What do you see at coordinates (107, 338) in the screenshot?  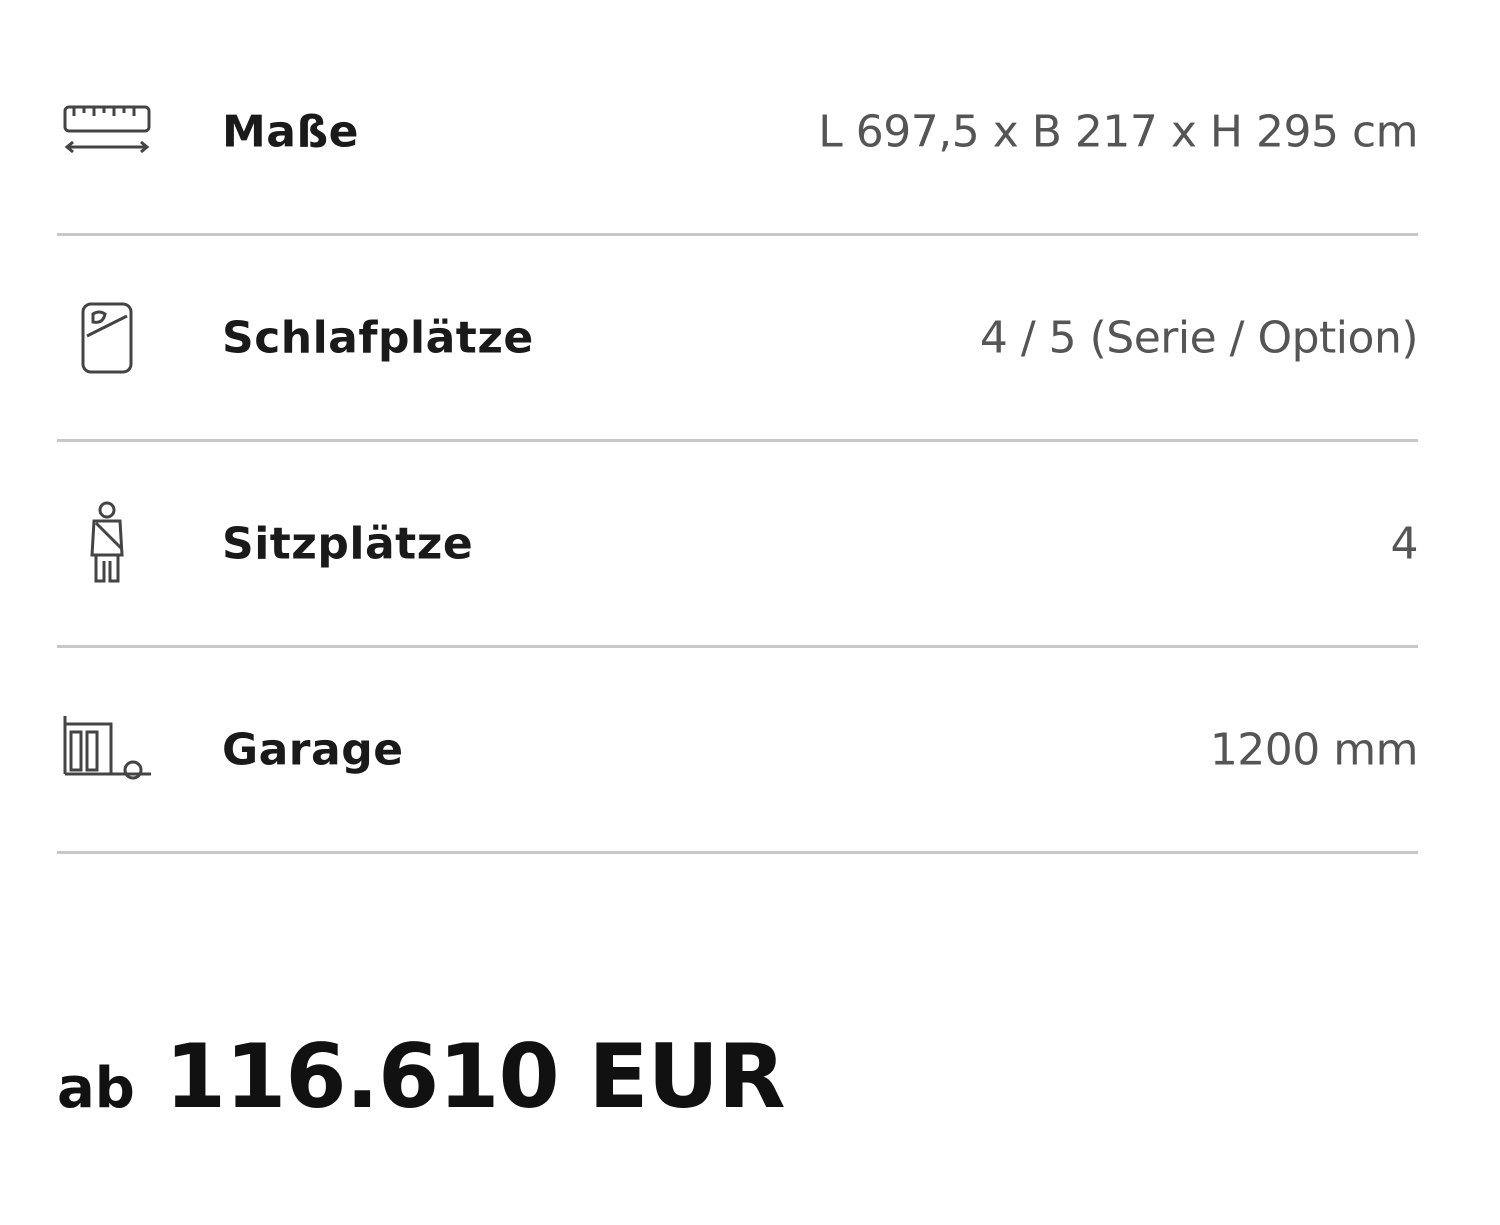 I see `sleeping-bag-icon` at bounding box center [107, 338].